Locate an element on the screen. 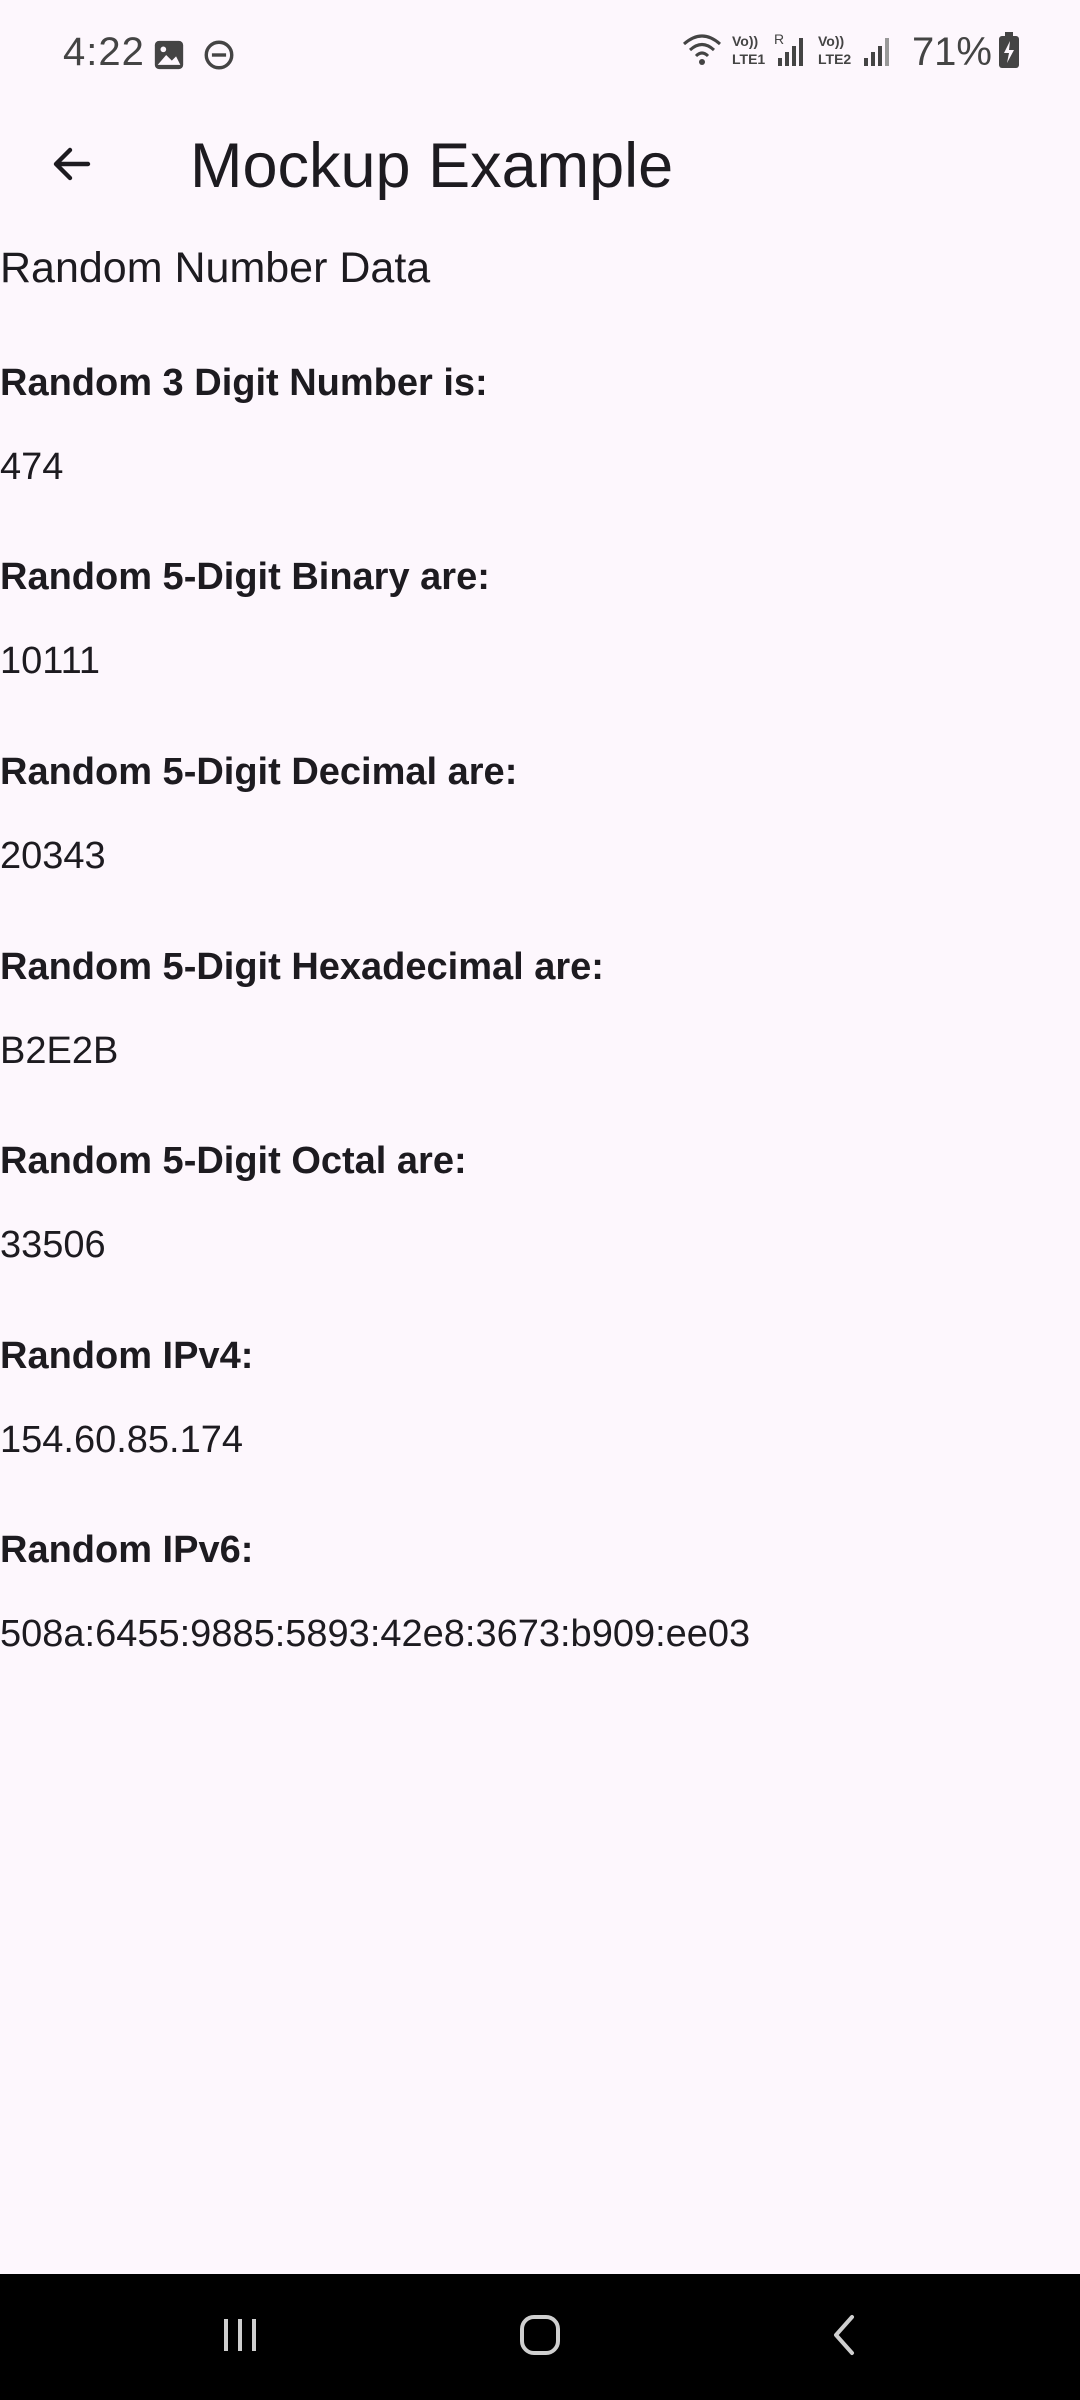 This screenshot has width=1080, height=2400. arrow-back-icon is located at coordinates (72, 166).